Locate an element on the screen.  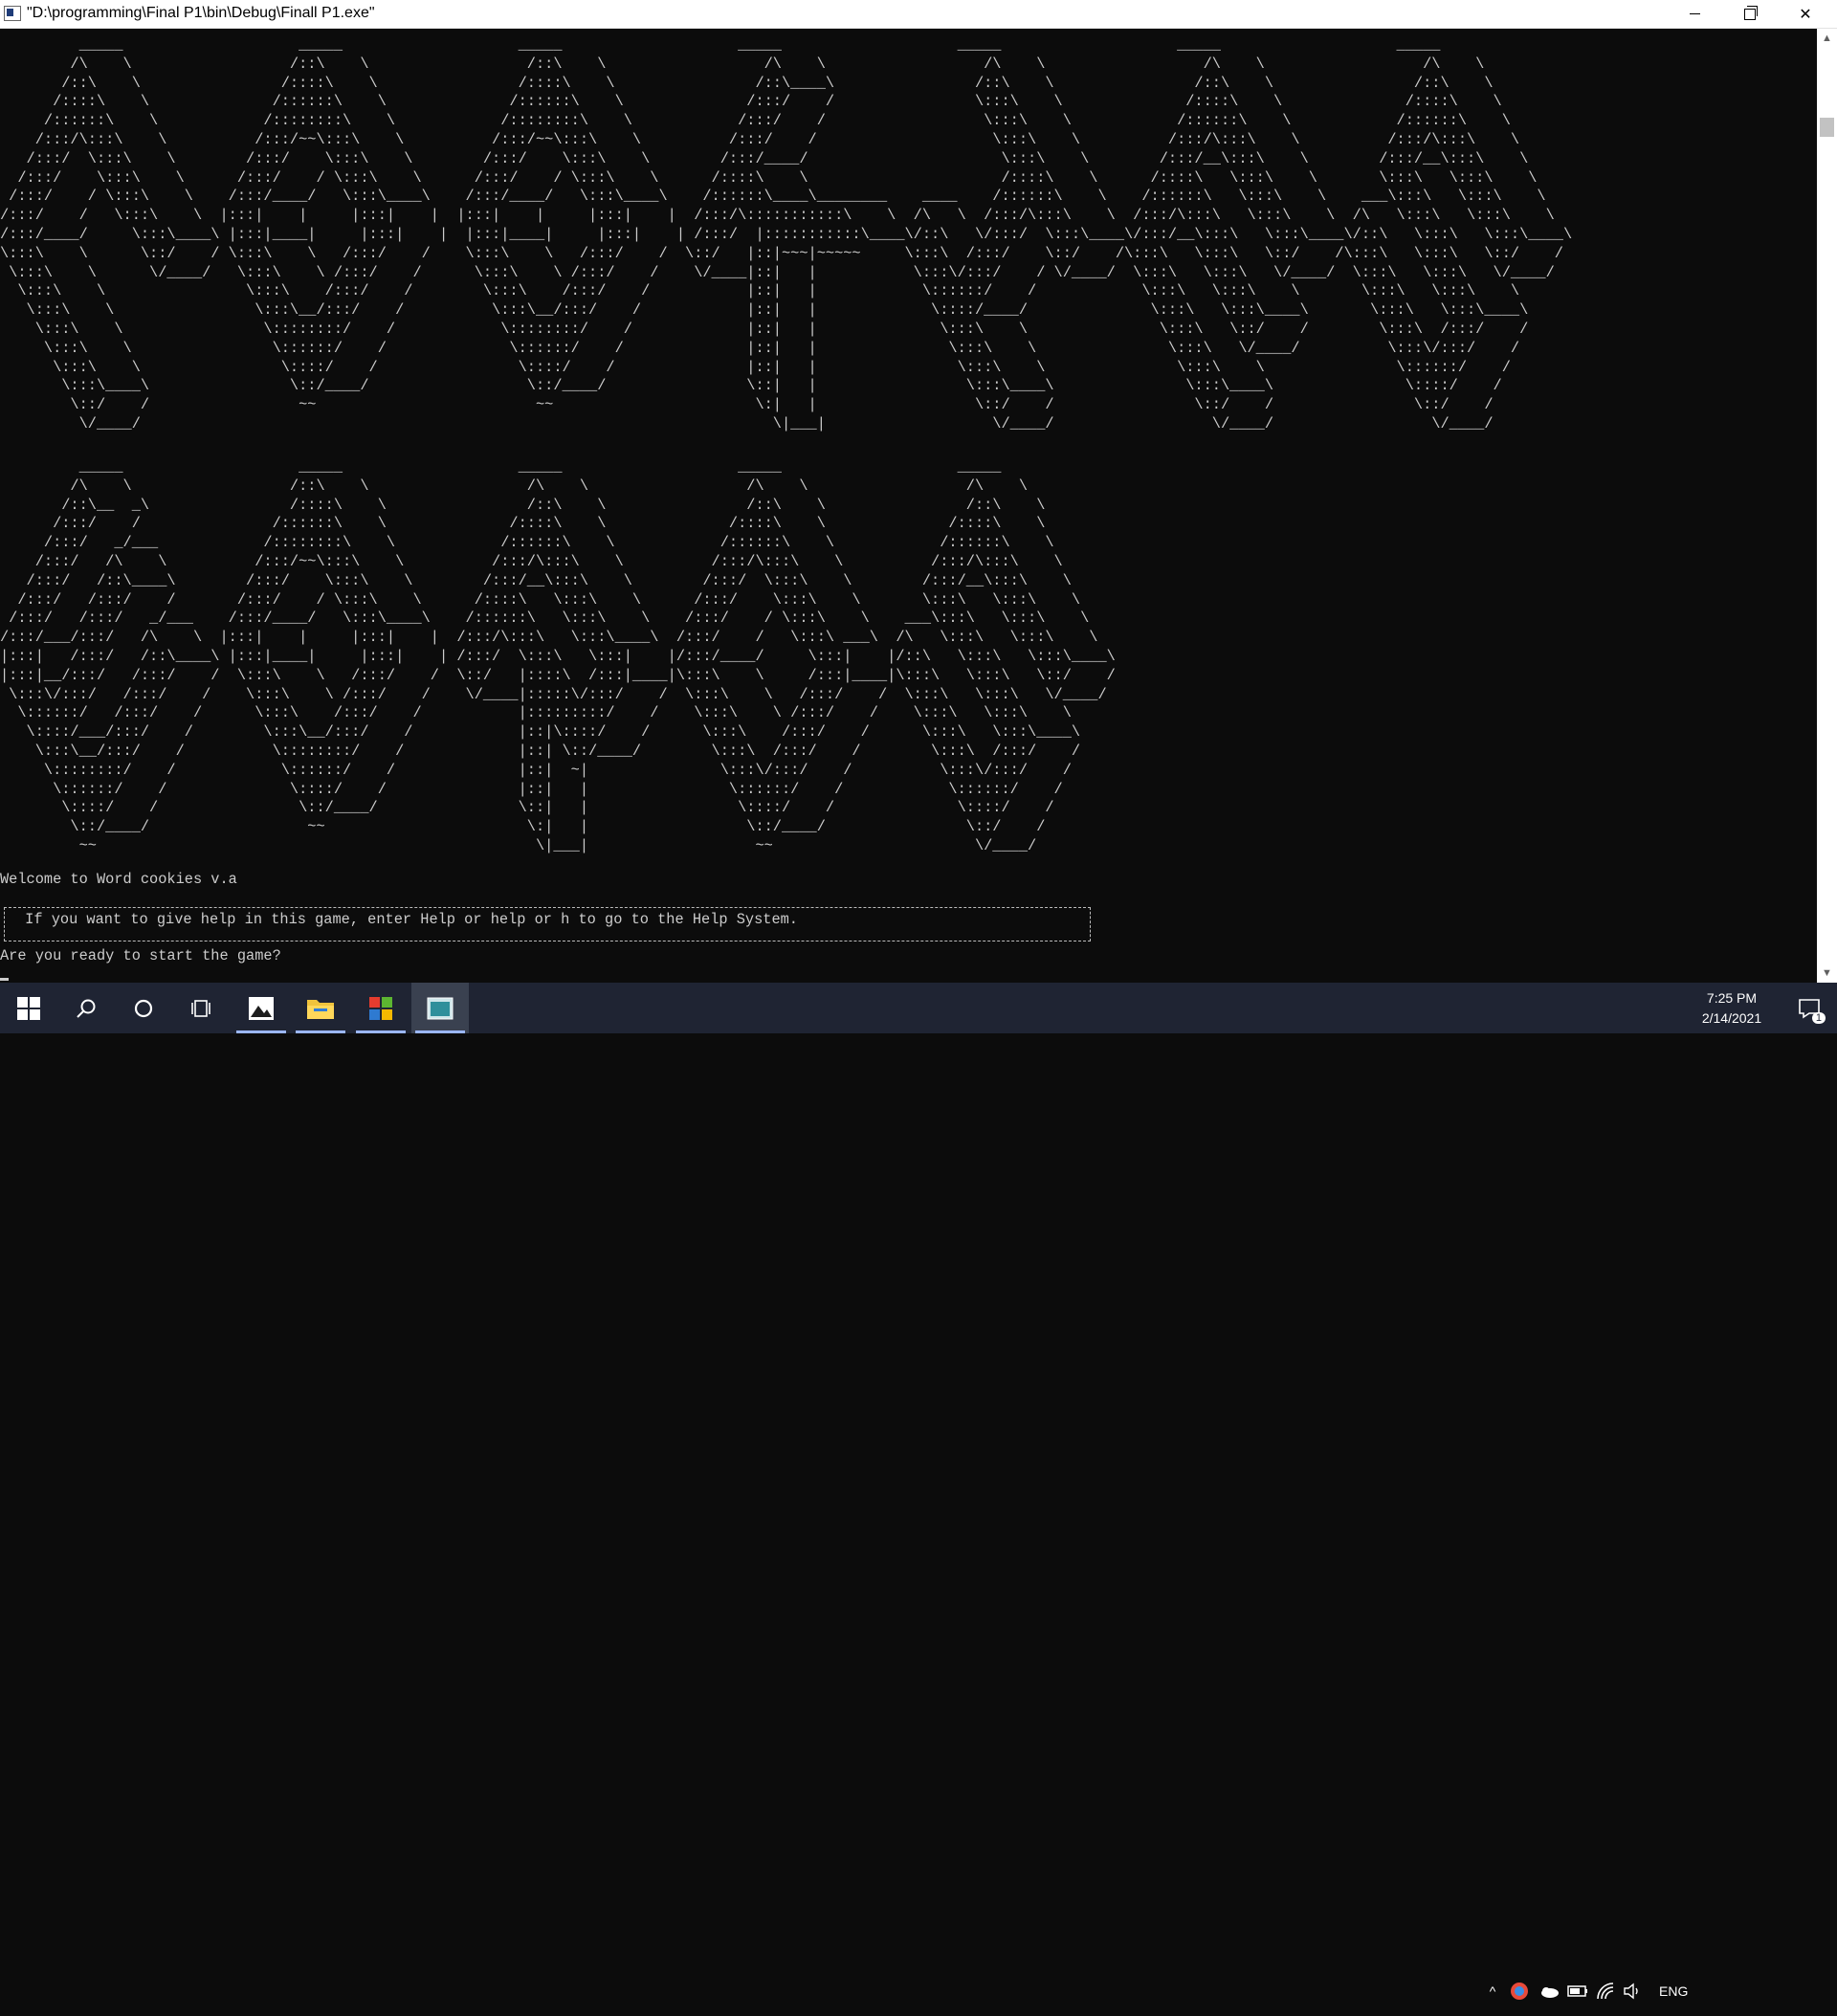
wifi-icon is located at coordinates (1605, 1991).